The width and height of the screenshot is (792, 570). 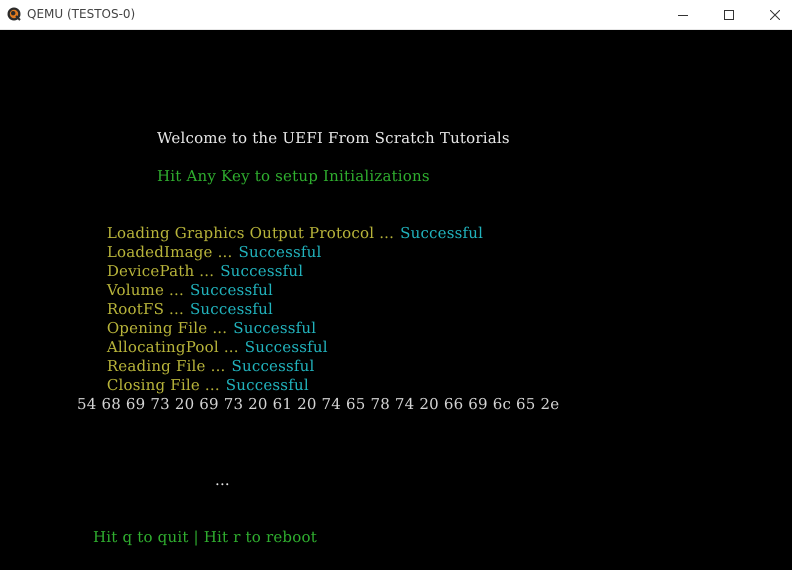 I want to click on qemu-icon, so click(x=14, y=13).